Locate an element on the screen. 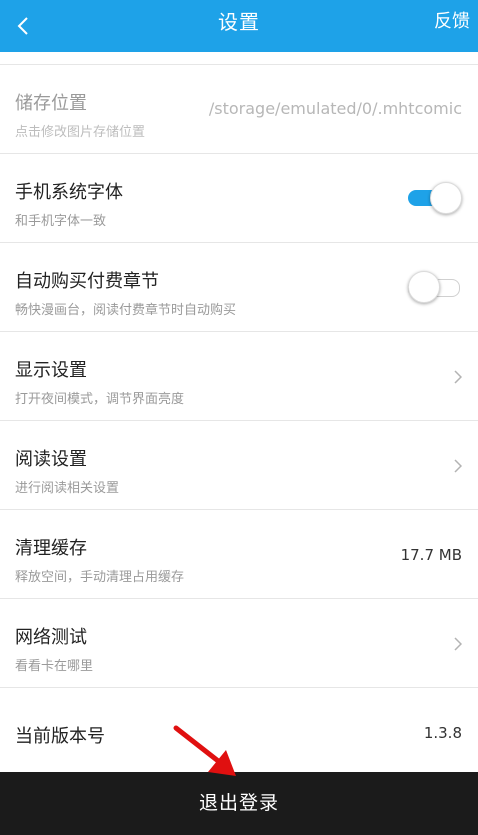 The height and width of the screenshot is (835, 478). top-bar: 设置 反馈 is located at coordinates (239, 26).